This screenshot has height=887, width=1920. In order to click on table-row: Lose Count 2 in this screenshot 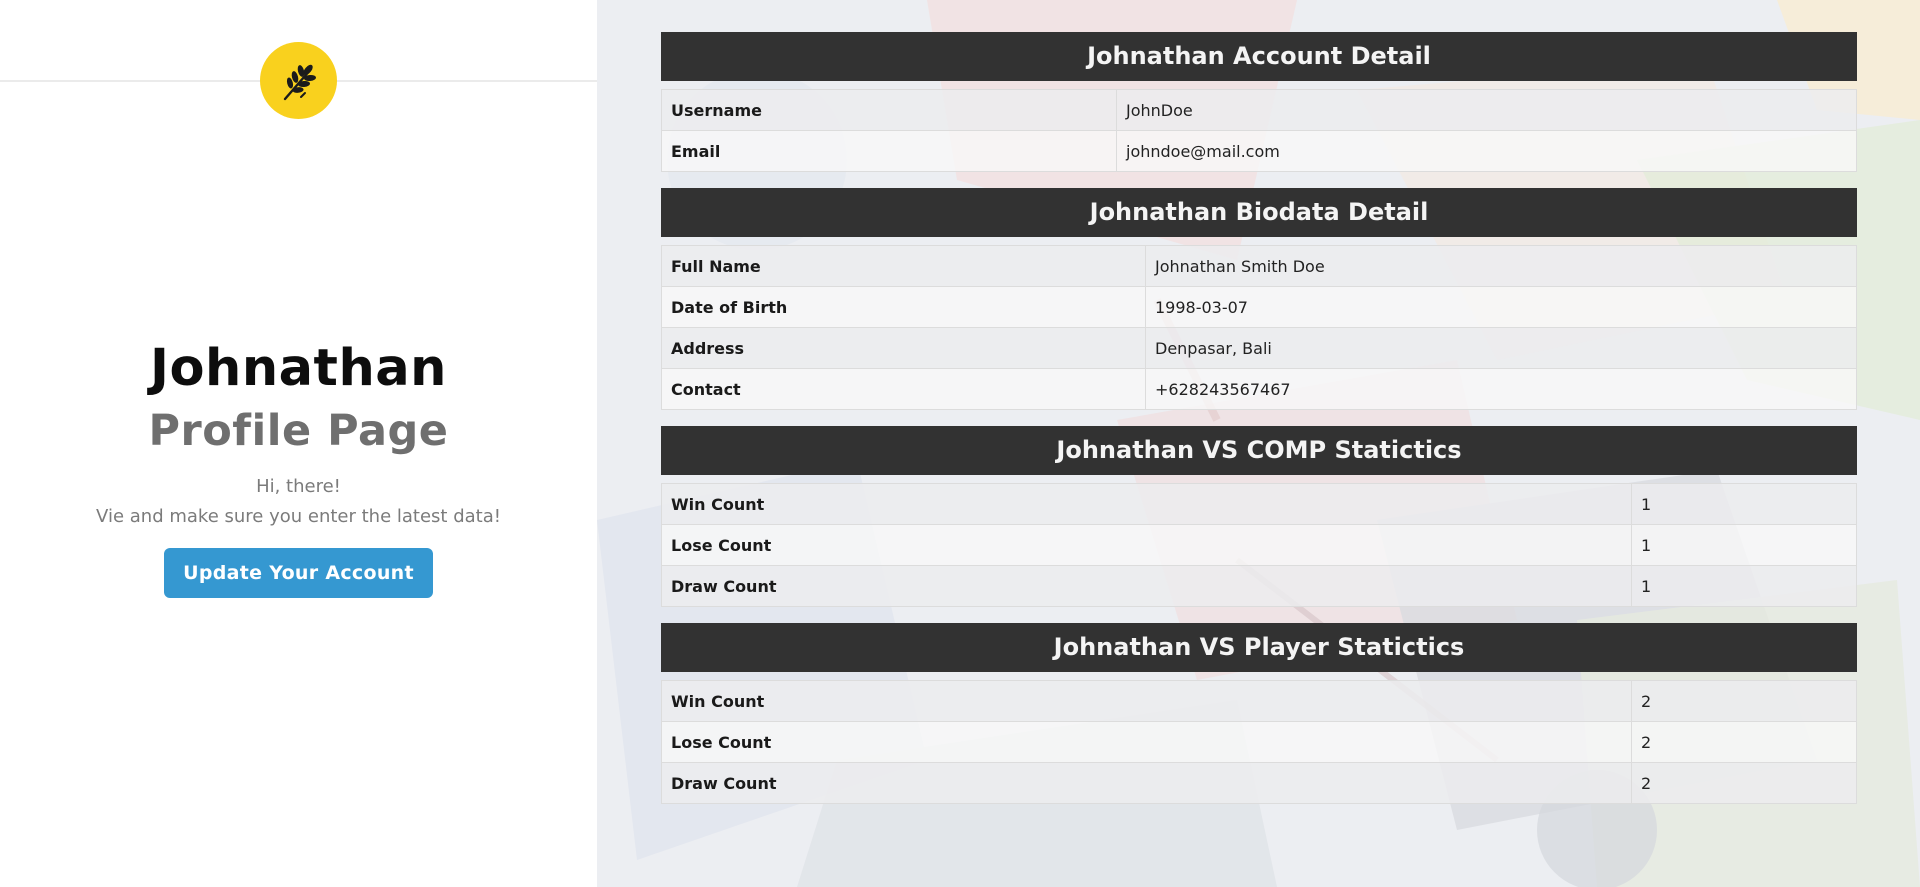, I will do `click(1259, 742)`.